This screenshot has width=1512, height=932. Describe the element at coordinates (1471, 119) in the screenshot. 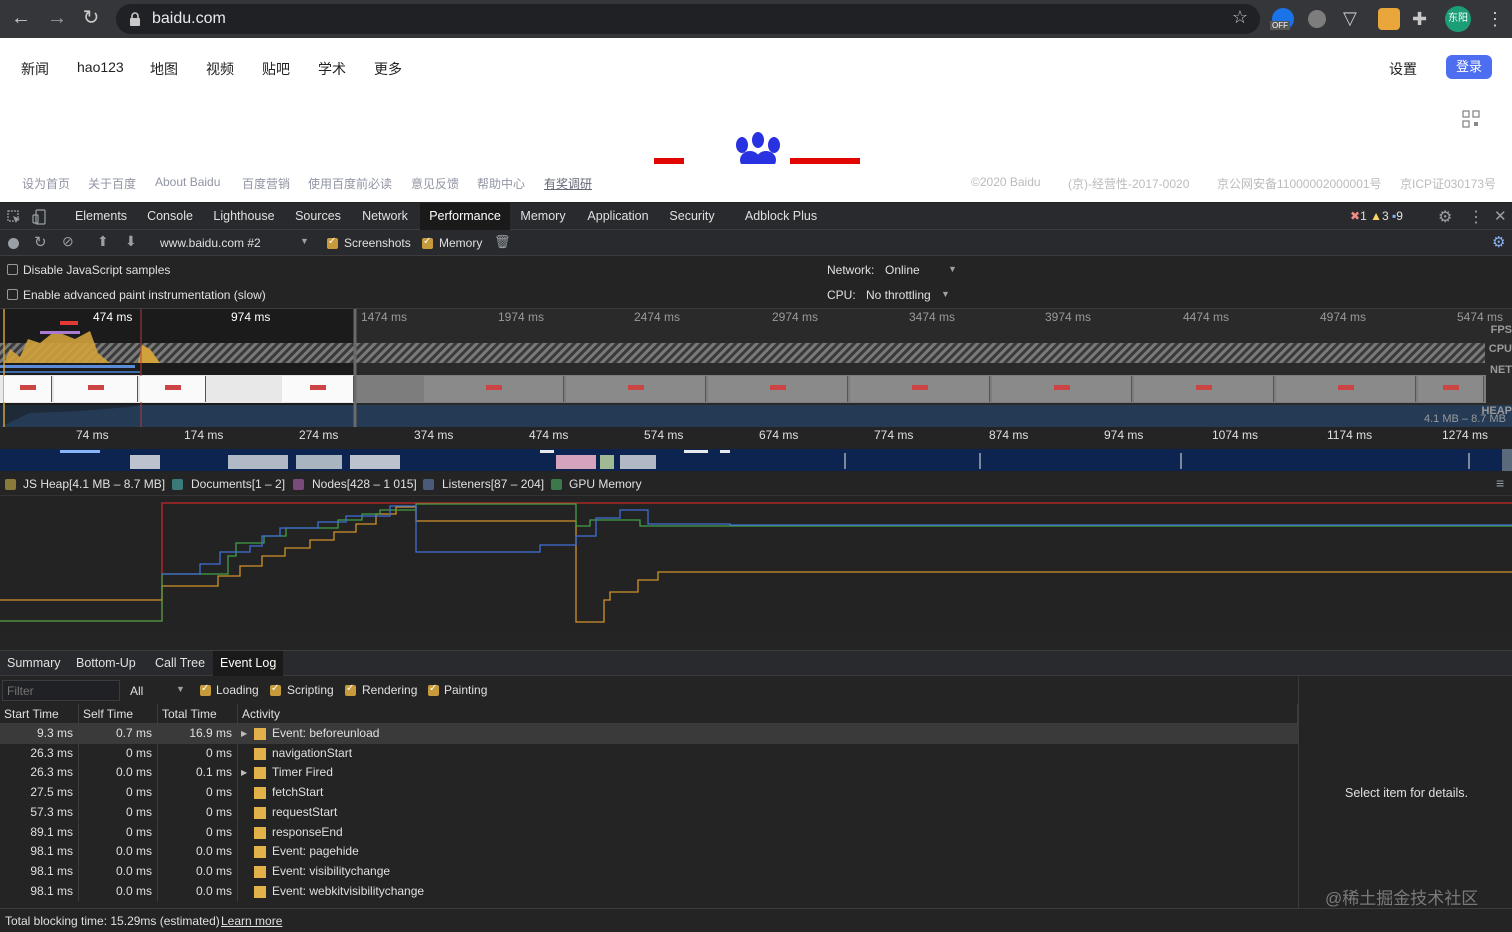

I see `qrcode-icon` at that location.